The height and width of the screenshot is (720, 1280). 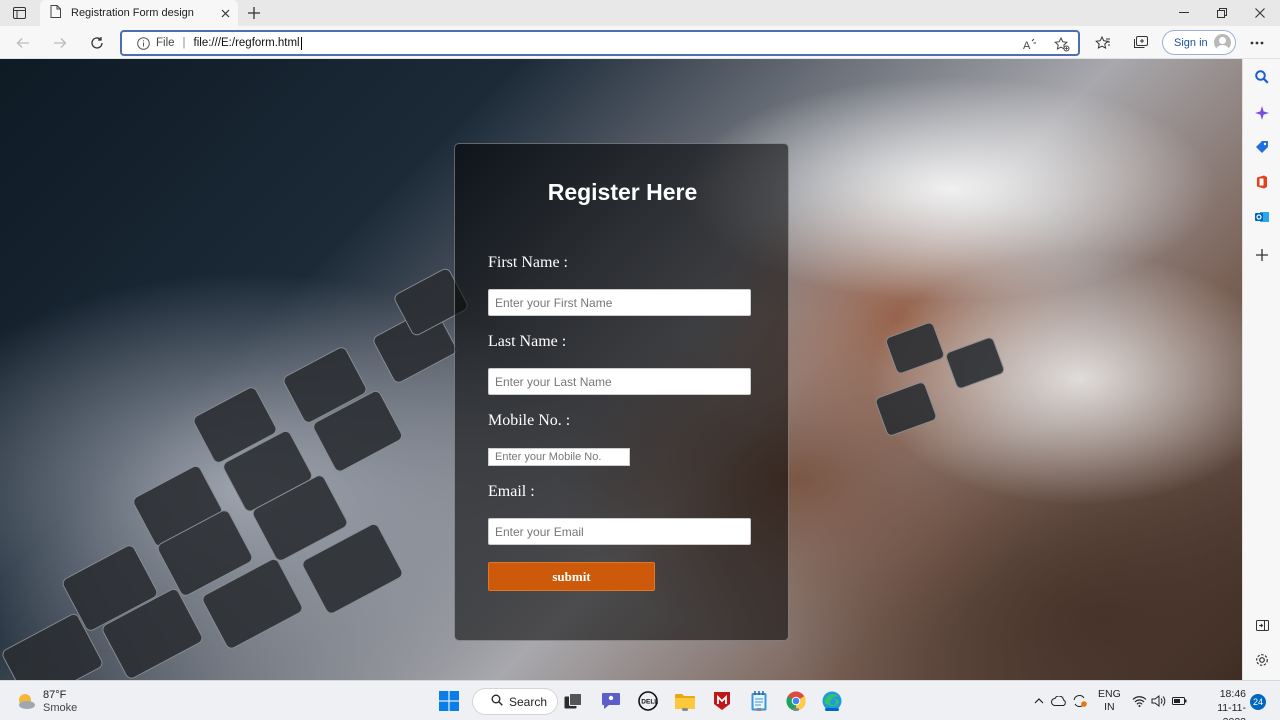 I want to click on mobile-label: Mobile No. :, so click(x=529, y=420).